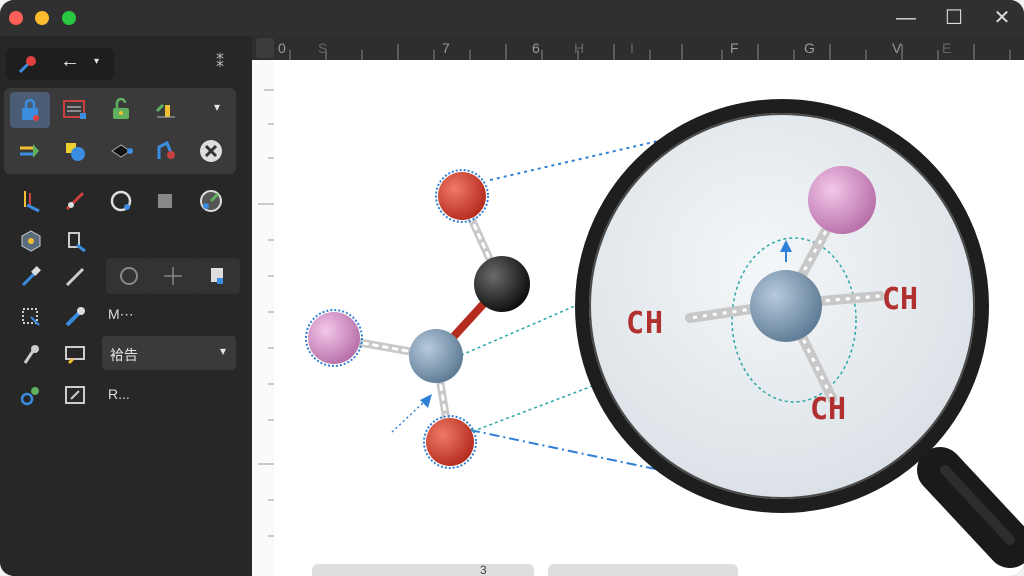  Describe the element at coordinates (334, 338) in the screenshot. I see `iodine-atom` at that location.